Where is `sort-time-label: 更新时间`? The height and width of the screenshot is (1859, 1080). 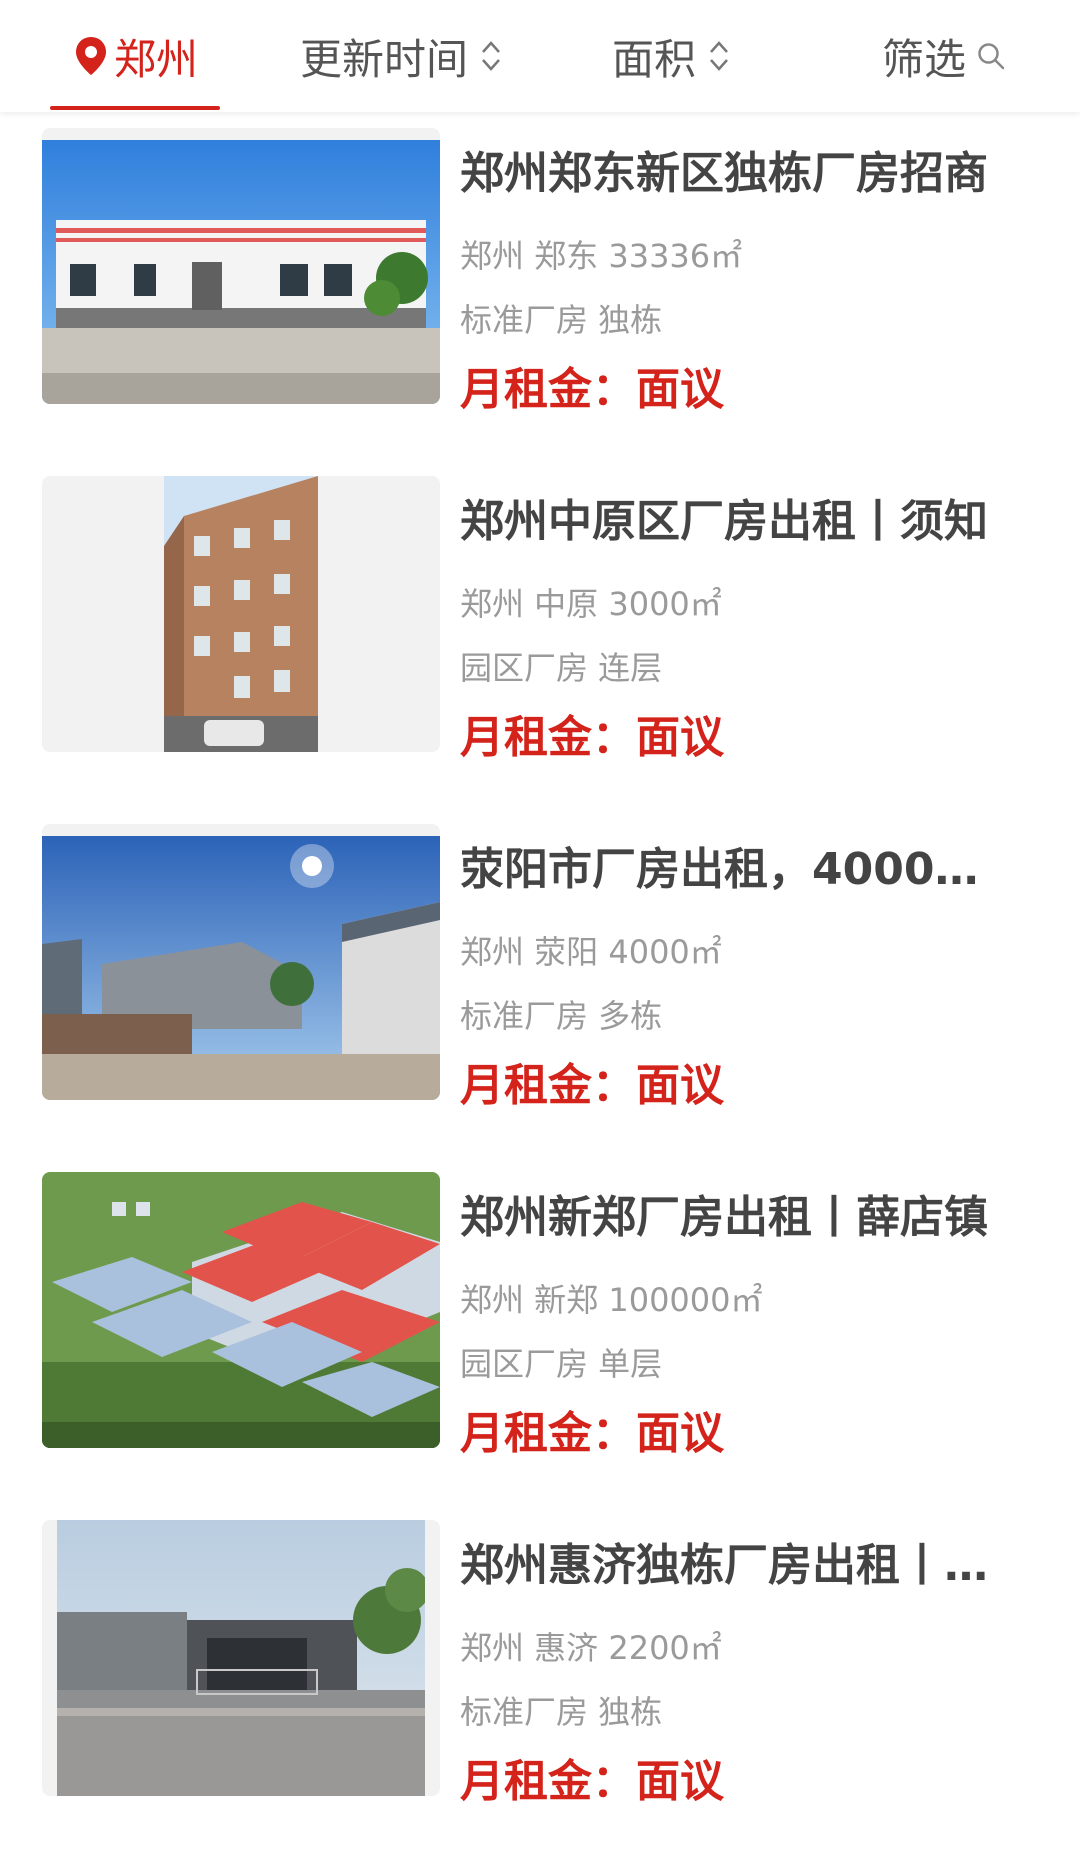
sort-time-label: 更新时间 is located at coordinates (384, 59).